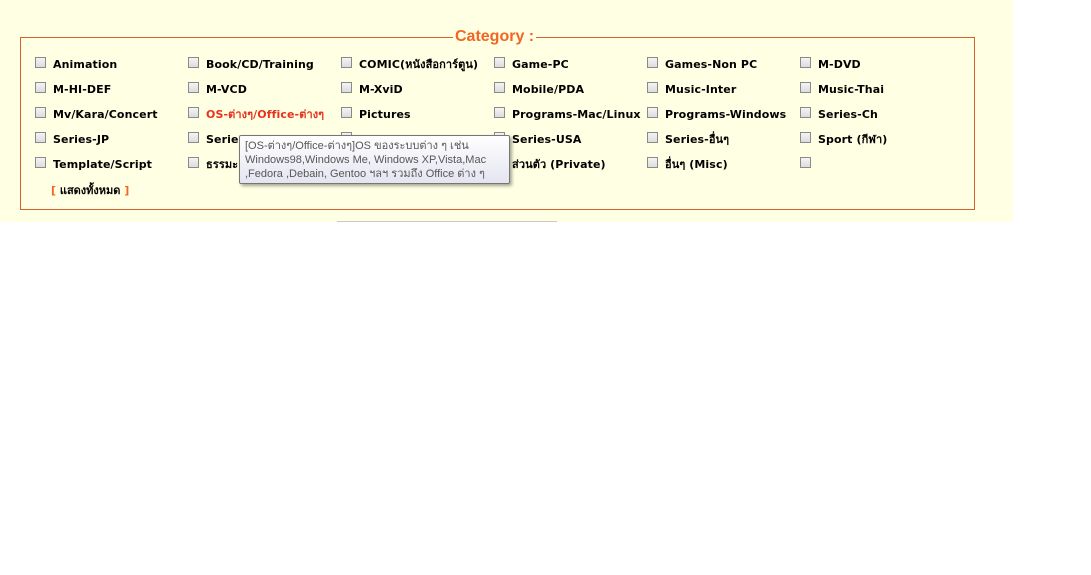  What do you see at coordinates (559, 164) in the screenshot?
I see `category-label: ส่วนตัว (Private)` at bounding box center [559, 164].